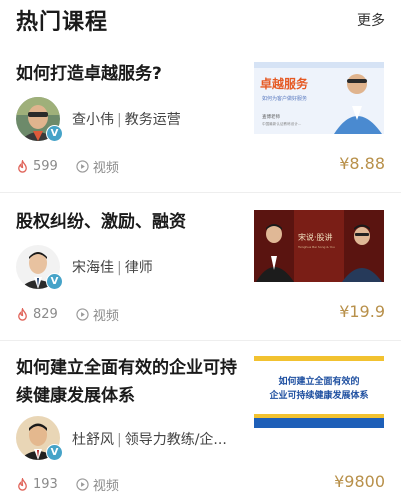 Image resolution: width=401 pixels, height=500 pixels. I want to click on more-link: 更多, so click(371, 20).